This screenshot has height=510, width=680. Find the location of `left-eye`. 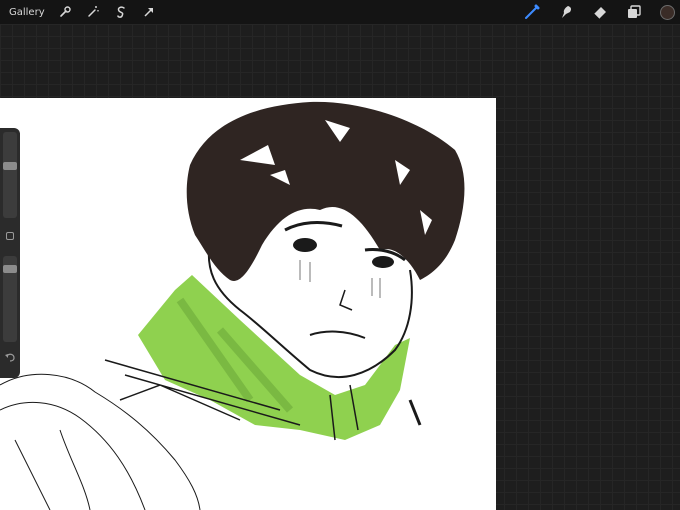

left-eye is located at coordinates (305, 245).